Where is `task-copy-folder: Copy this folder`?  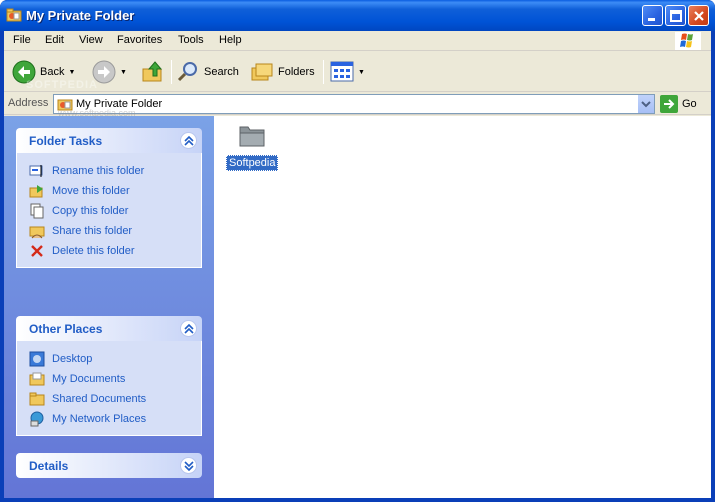
task-copy-folder: Copy this folder is located at coordinates (115, 211).